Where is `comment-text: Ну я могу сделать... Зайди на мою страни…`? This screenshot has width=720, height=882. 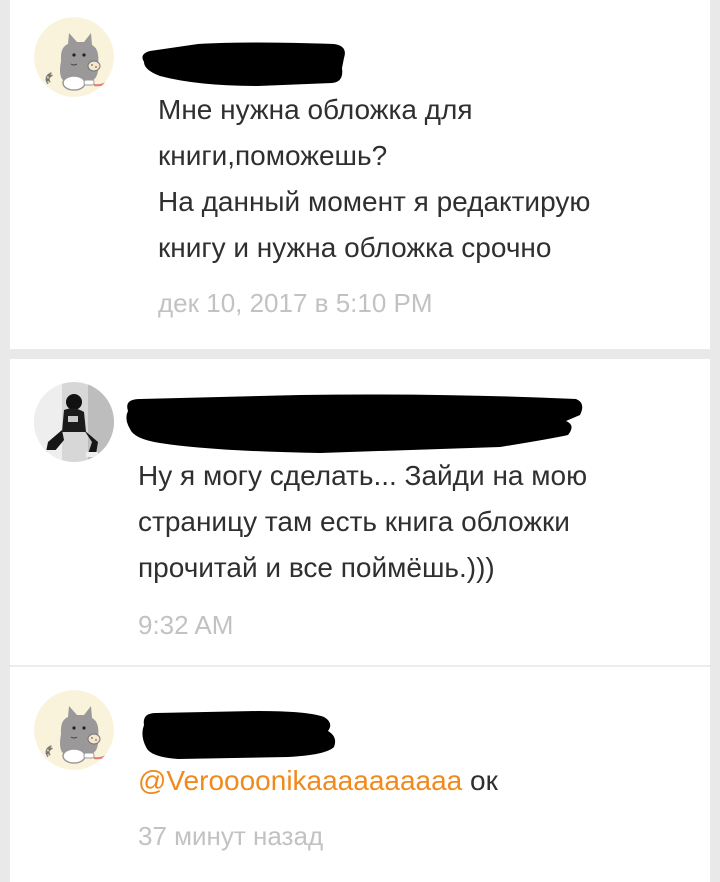 comment-text: Ну я могу сделать... Зайди на мою страни… is located at coordinates (363, 521).